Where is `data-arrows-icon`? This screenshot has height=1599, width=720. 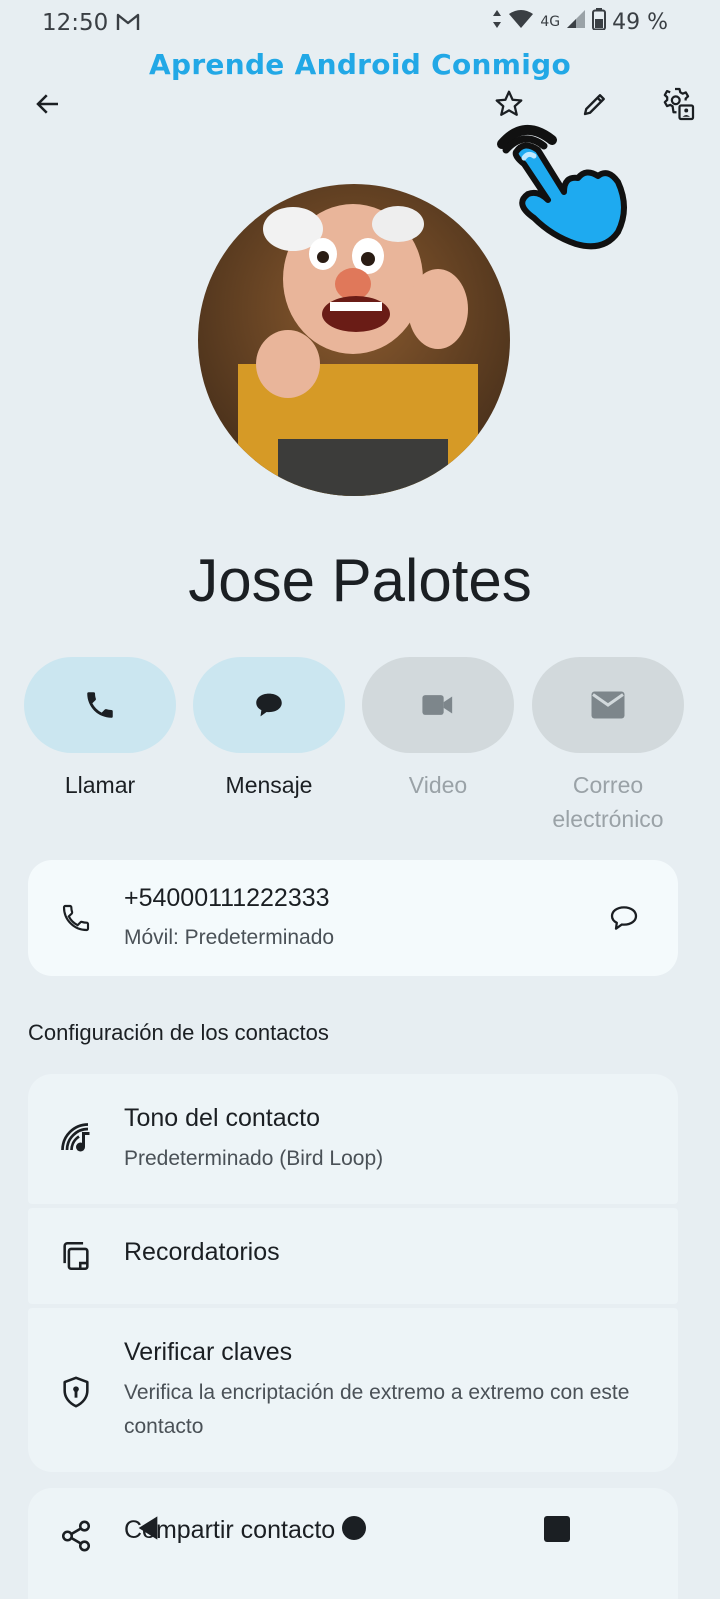 data-arrows-icon is located at coordinates (497, 22).